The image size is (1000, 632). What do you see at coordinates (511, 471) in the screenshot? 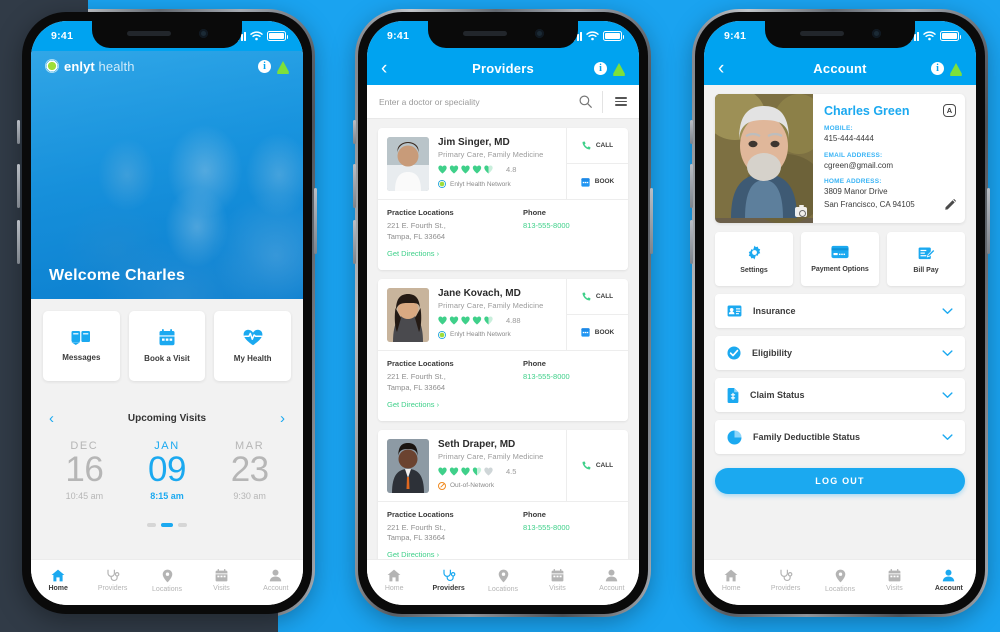
I see `rating-value: 4.5` at bounding box center [511, 471].